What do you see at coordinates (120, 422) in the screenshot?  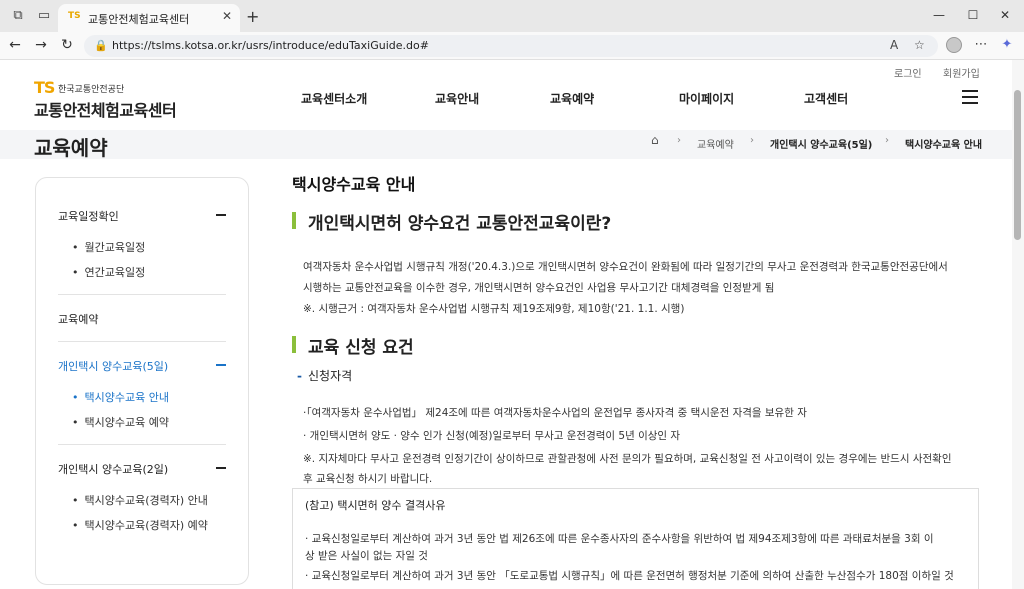 I see `sidebar-item-taxi-reserve: 택시양수교육 예약` at bounding box center [120, 422].